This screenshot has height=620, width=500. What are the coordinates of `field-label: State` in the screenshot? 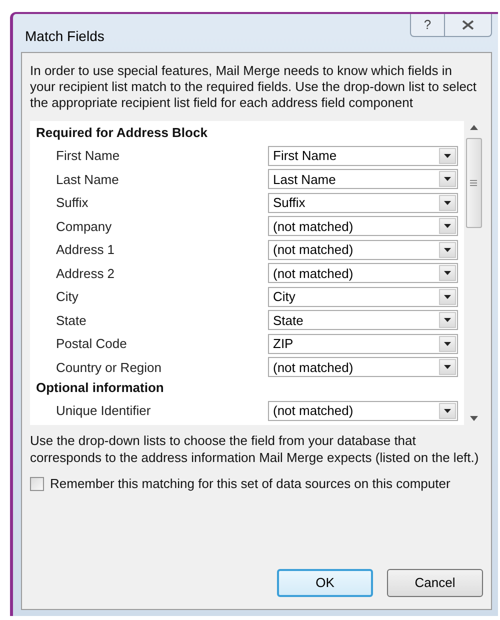 It's located at (72, 321).